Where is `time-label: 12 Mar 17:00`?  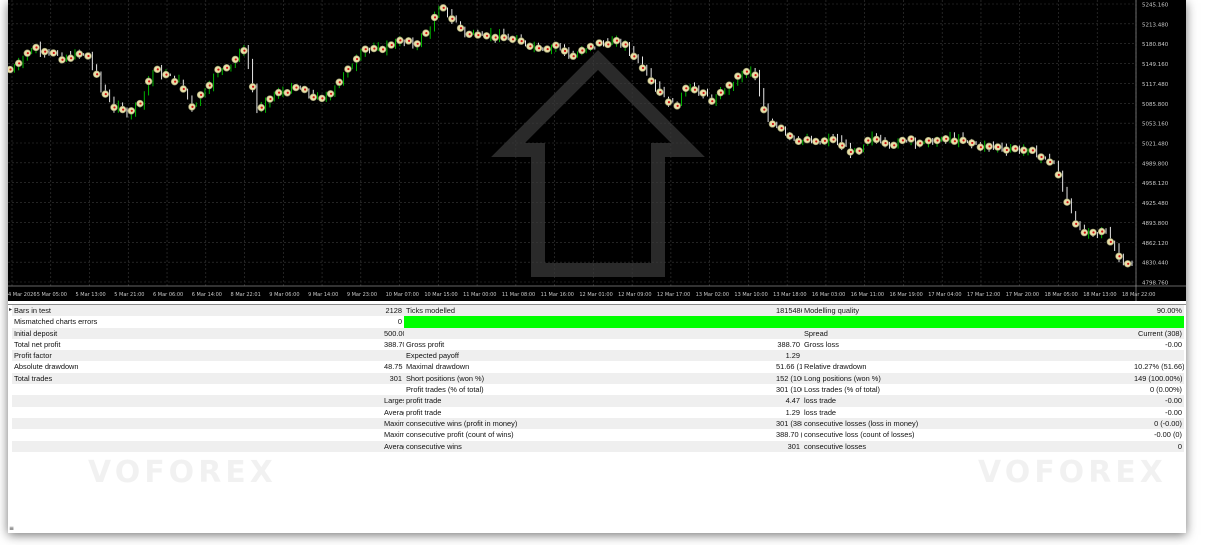 time-label: 12 Mar 17:00 is located at coordinates (673, 295).